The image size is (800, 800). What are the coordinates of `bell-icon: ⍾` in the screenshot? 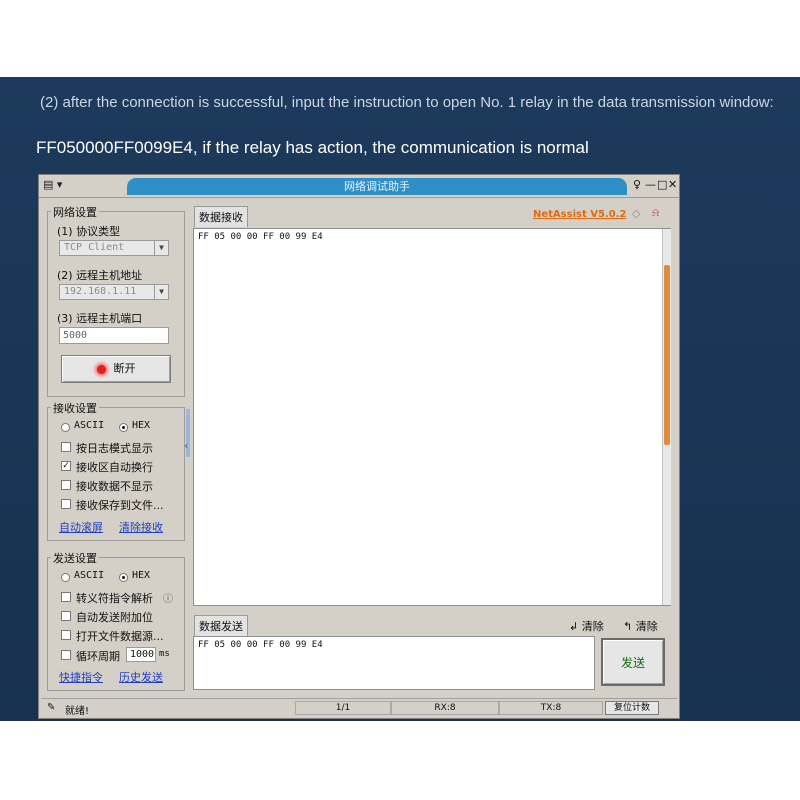 It's located at (655, 213).